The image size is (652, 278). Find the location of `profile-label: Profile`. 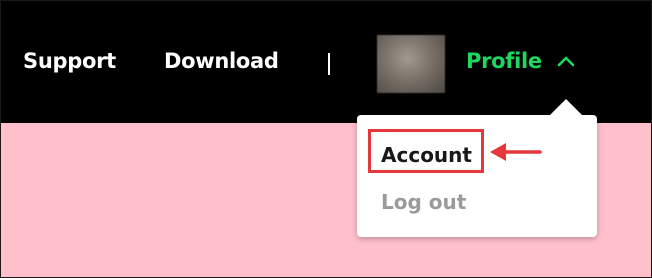

profile-label: Profile is located at coordinates (504, 61).